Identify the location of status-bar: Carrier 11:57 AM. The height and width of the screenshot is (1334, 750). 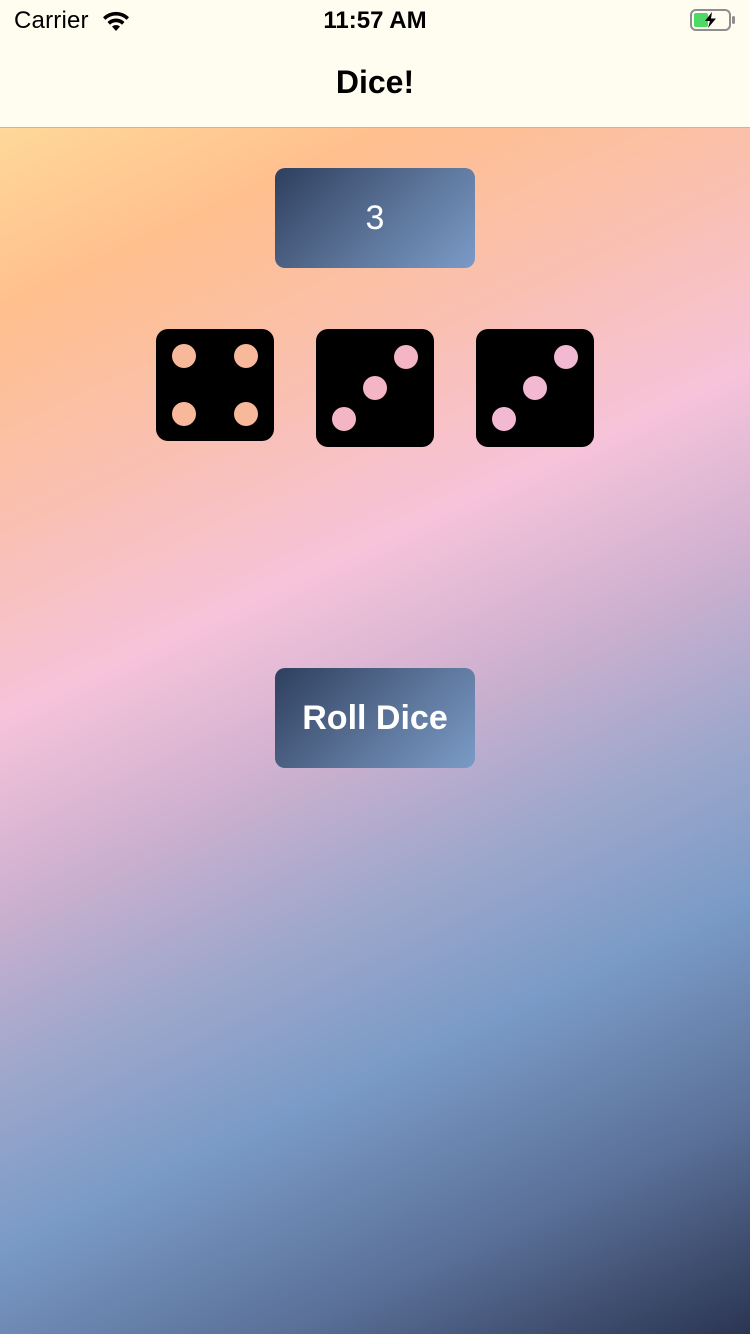
(375, 20).